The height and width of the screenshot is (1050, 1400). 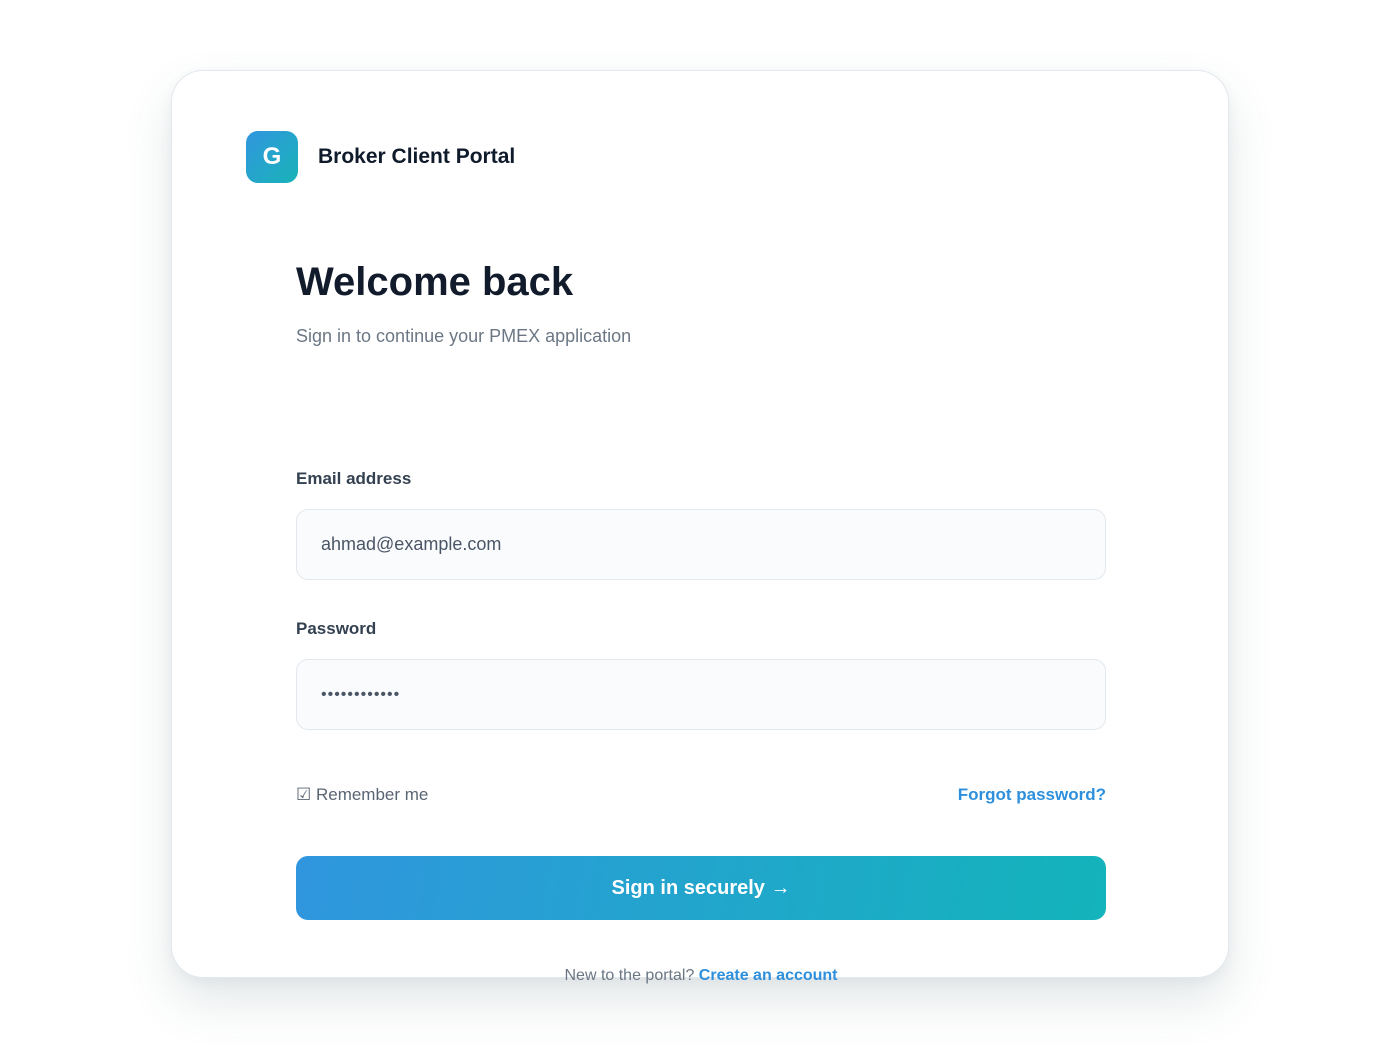 What do you see at coordinates (354, 478) in the screenshot?
I see `email-label: Email address` at bounding box center [354, 478].